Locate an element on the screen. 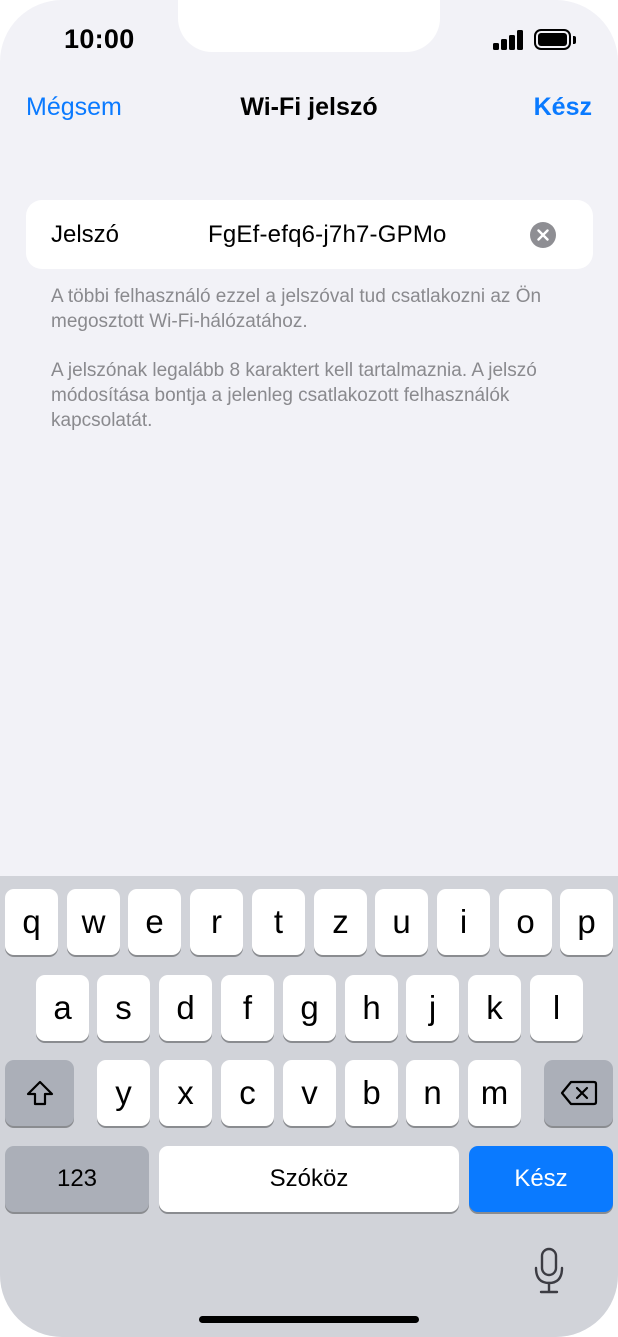 The image size is (618, 1337). microphone-icon is located at coordinates (549, 1271).